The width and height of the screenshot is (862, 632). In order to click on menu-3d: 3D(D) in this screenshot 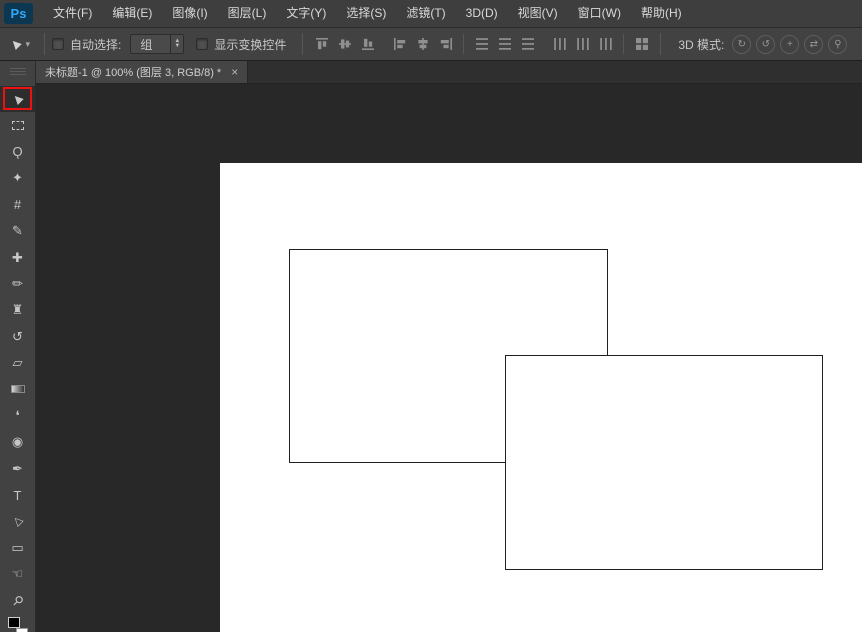, I will do `click(482, 13)`.